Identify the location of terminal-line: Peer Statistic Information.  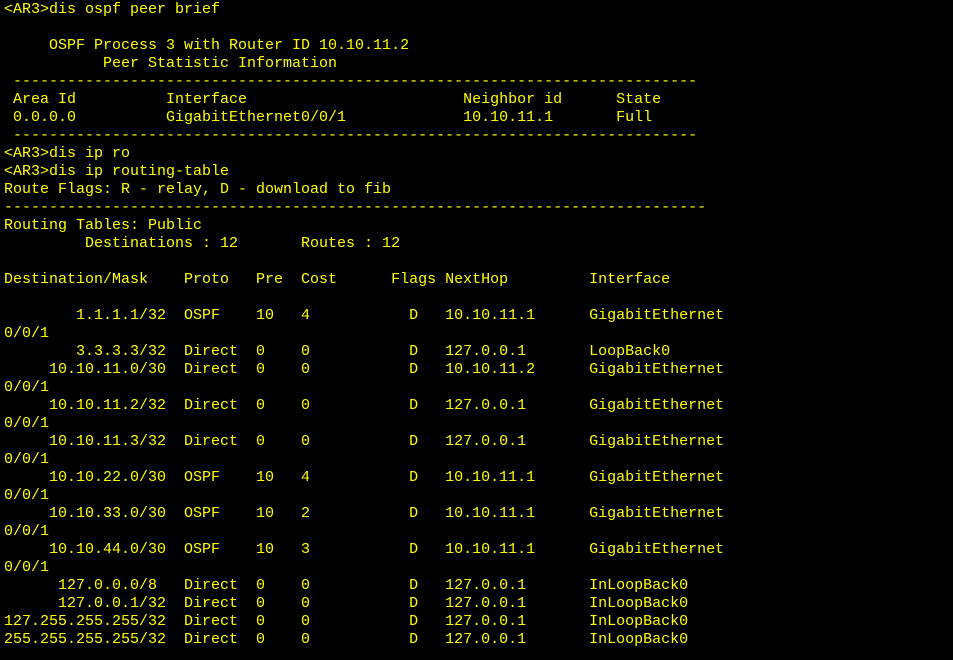
(171, 63).